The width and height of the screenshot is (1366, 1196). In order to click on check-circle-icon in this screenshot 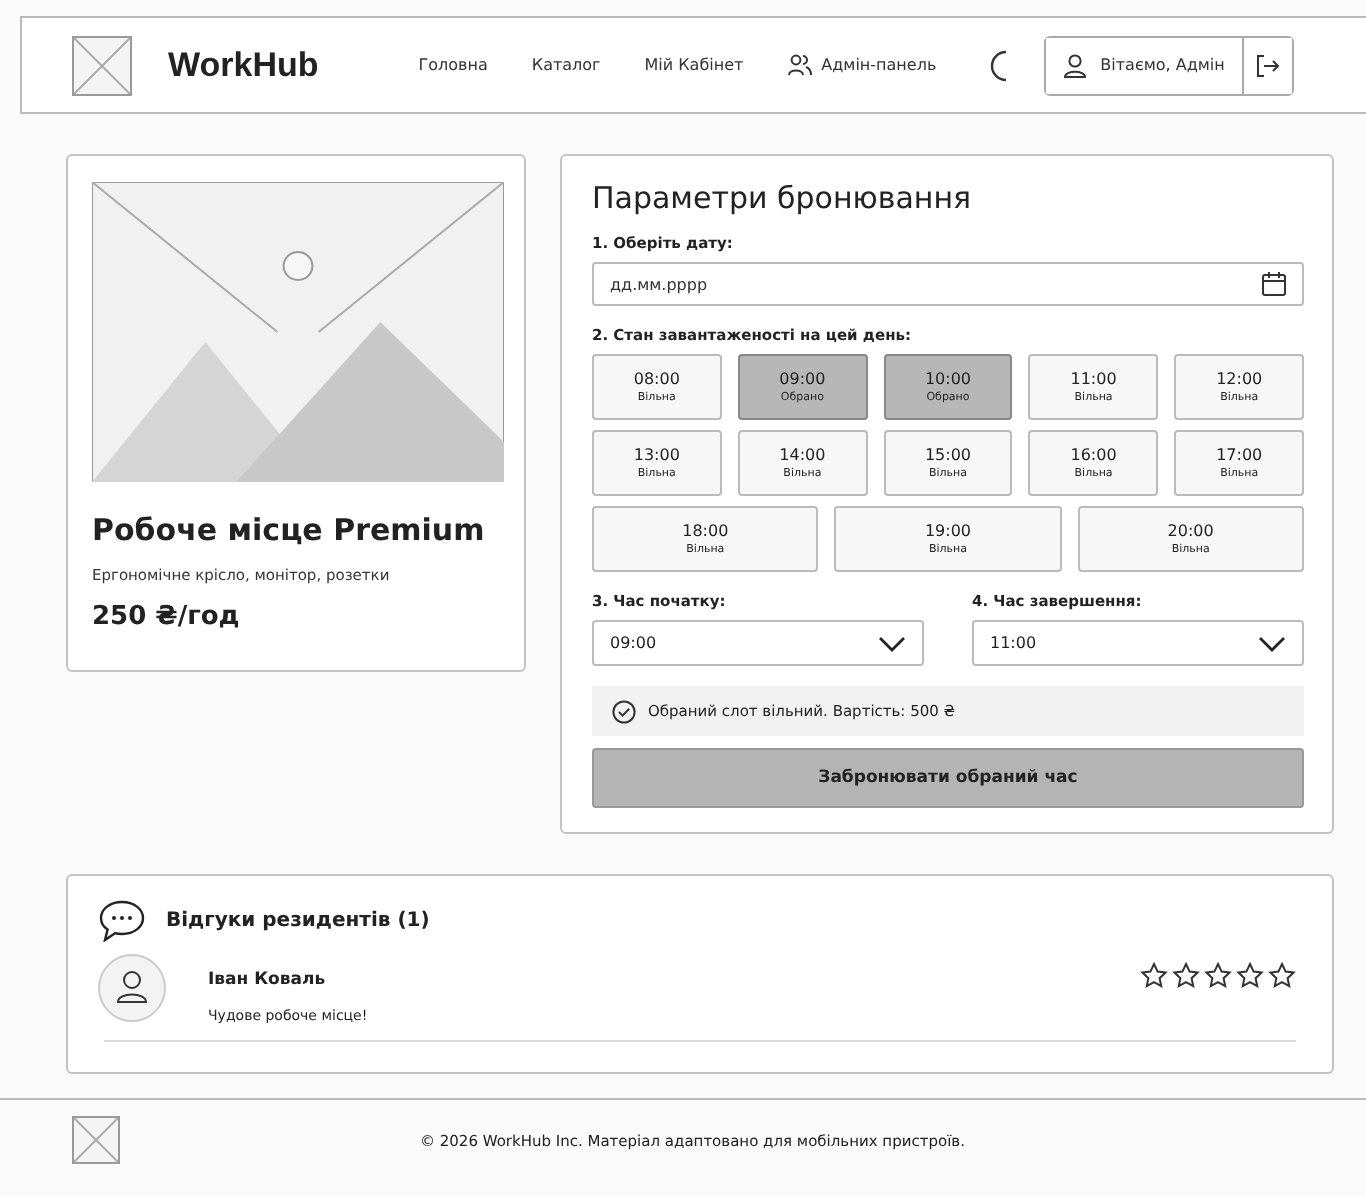, I will do `click(624, 711)`.